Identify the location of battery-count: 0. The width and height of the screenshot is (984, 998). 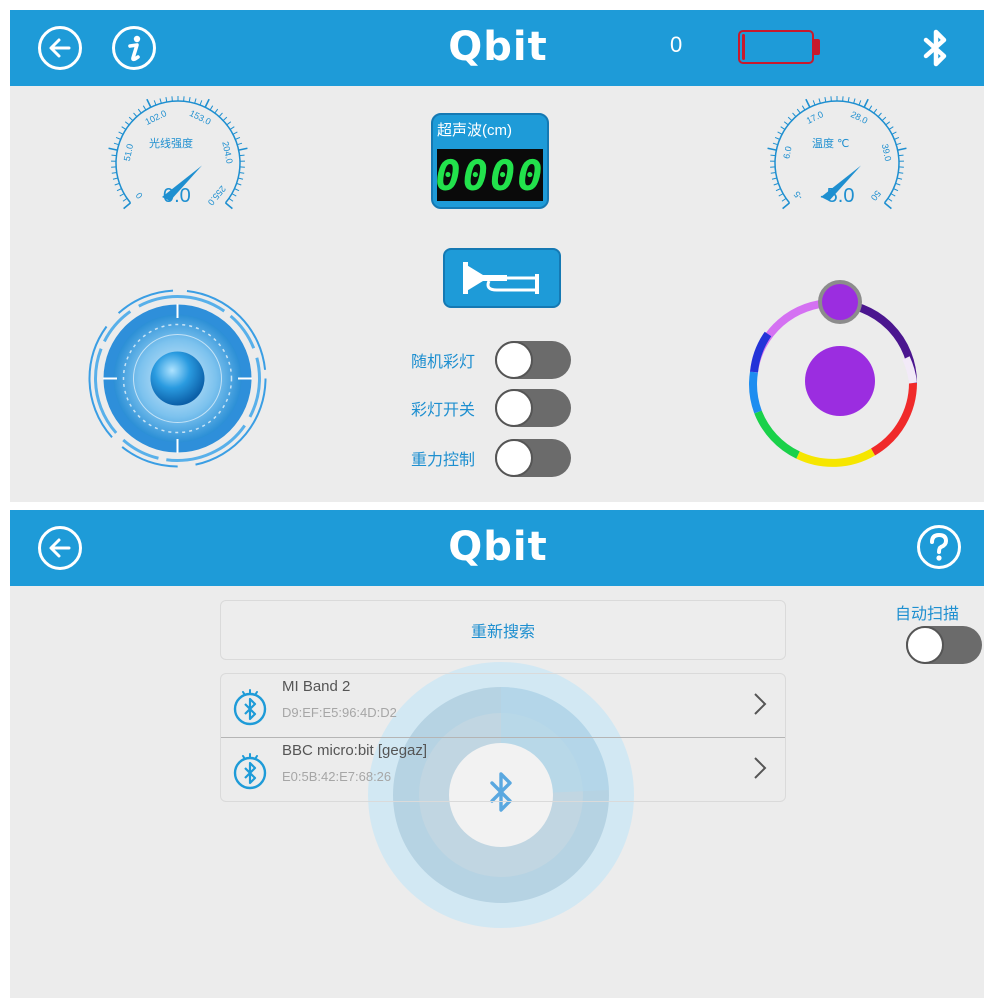
(676, 44).